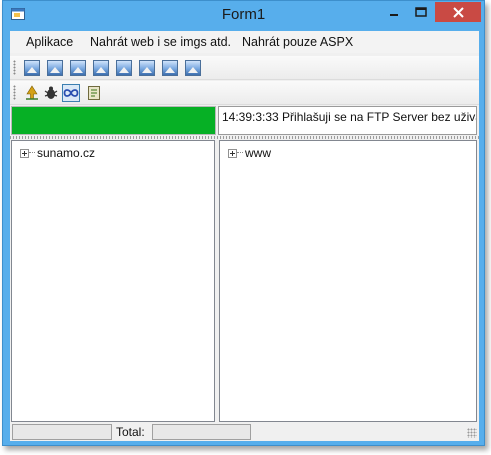  What do you see at coordinates (244, 68) in the screenshot?
I see `toolbar-images` at bounding box center [244, 68].